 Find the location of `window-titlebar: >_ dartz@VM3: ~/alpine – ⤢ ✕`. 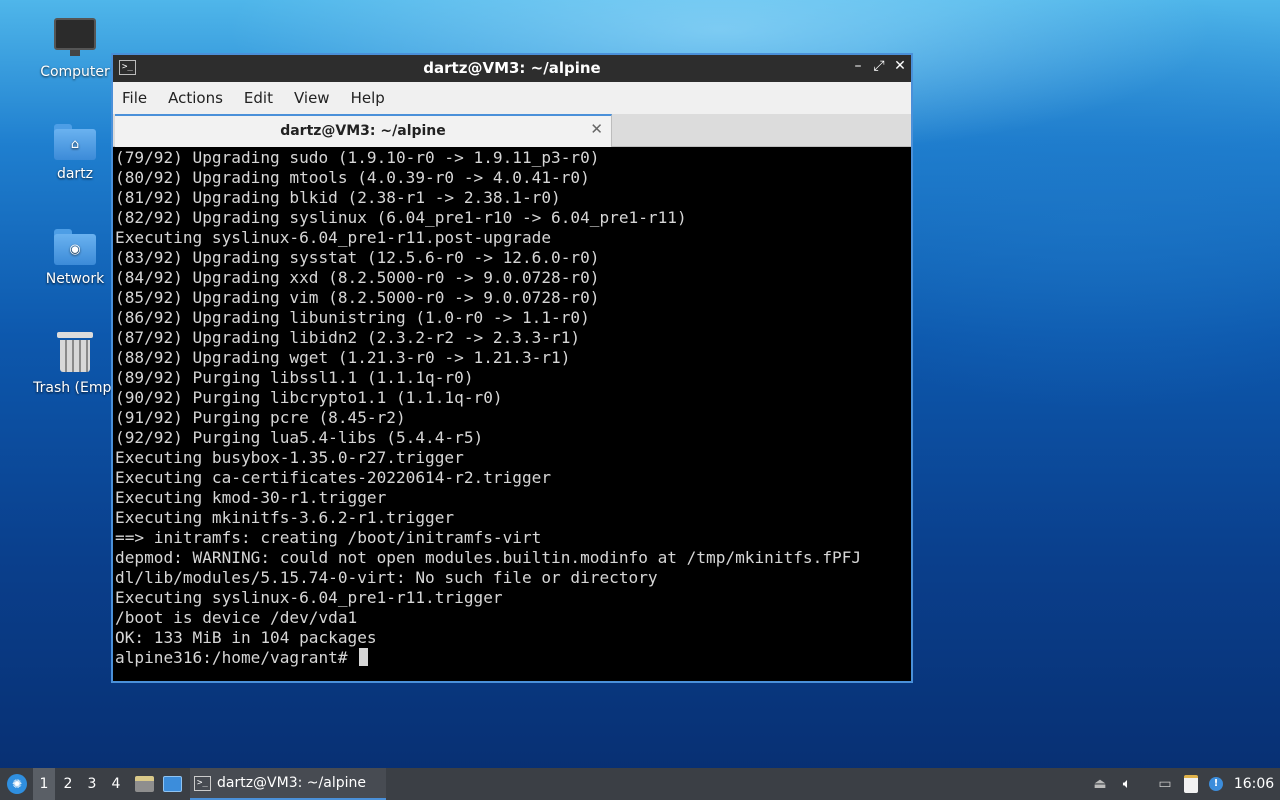

window-titlebar: >_ dartz@VM3: ~/alpine – ⤢ ✕ is located at coordinates (512, 68).